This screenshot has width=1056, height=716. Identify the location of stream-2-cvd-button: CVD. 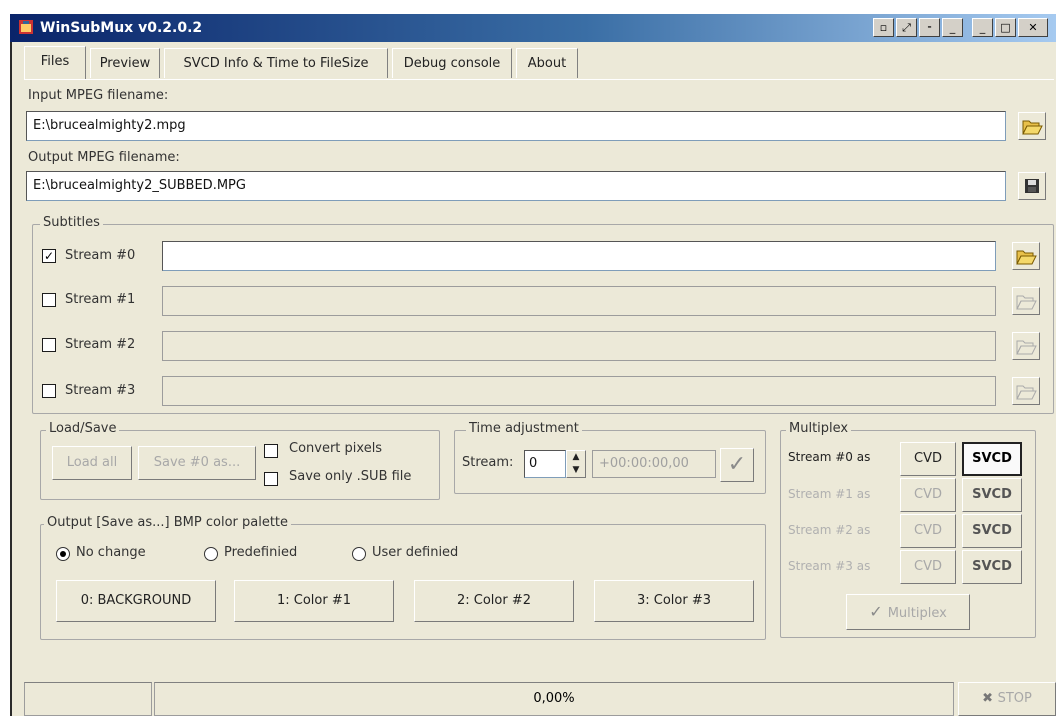
(928, 531).